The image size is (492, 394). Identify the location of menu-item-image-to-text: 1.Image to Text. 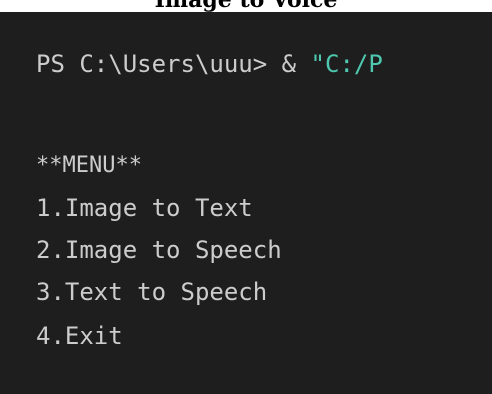
(144, 208).